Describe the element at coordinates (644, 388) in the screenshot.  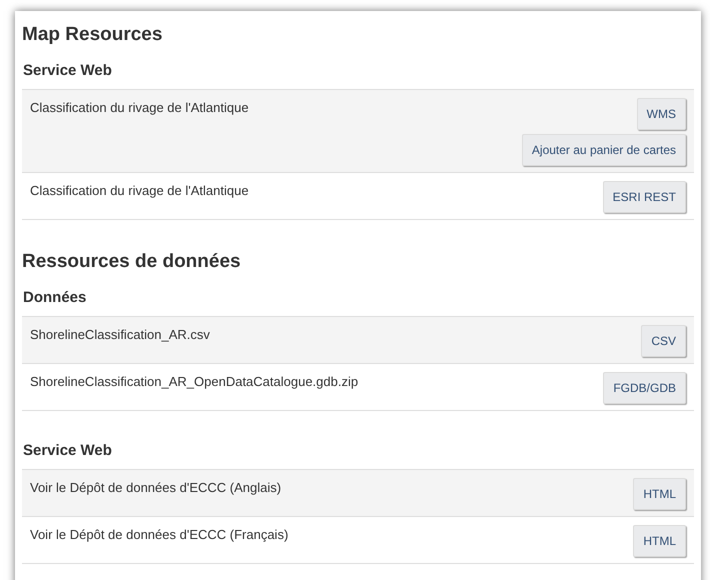
I see `format-button: FGDB/GDB` at that location.